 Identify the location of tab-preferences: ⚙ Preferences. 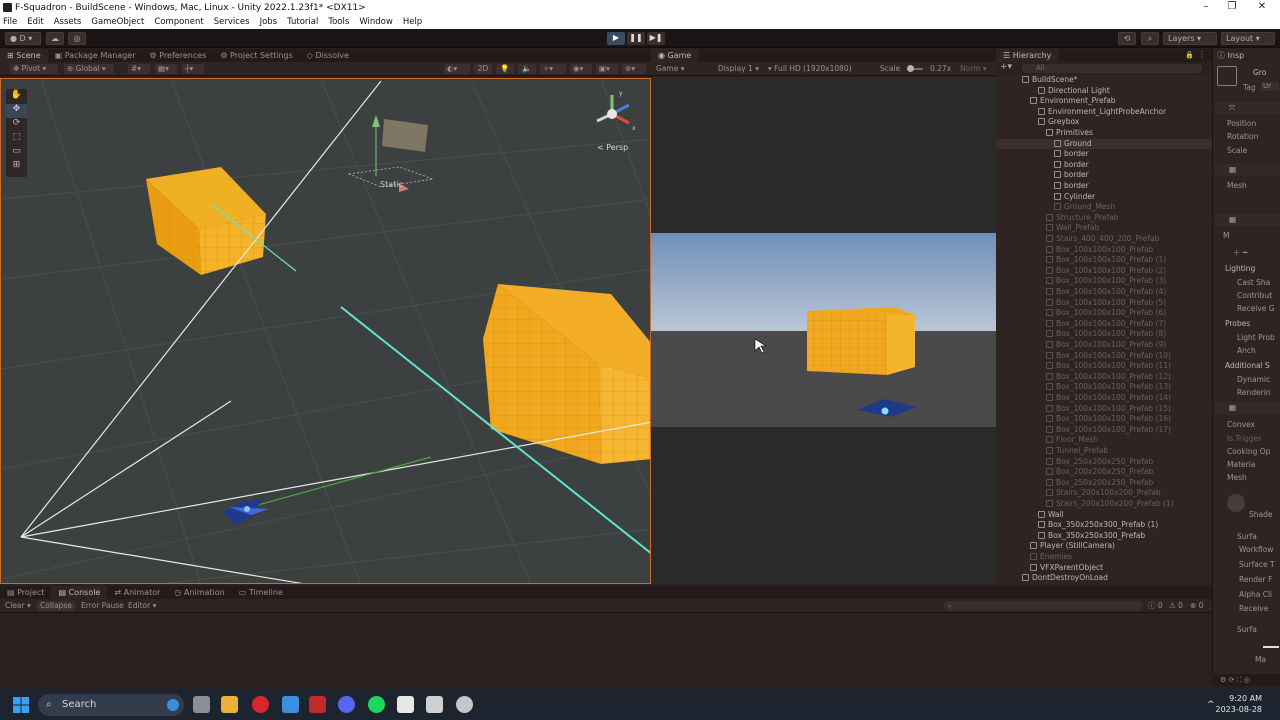
(178, 55).